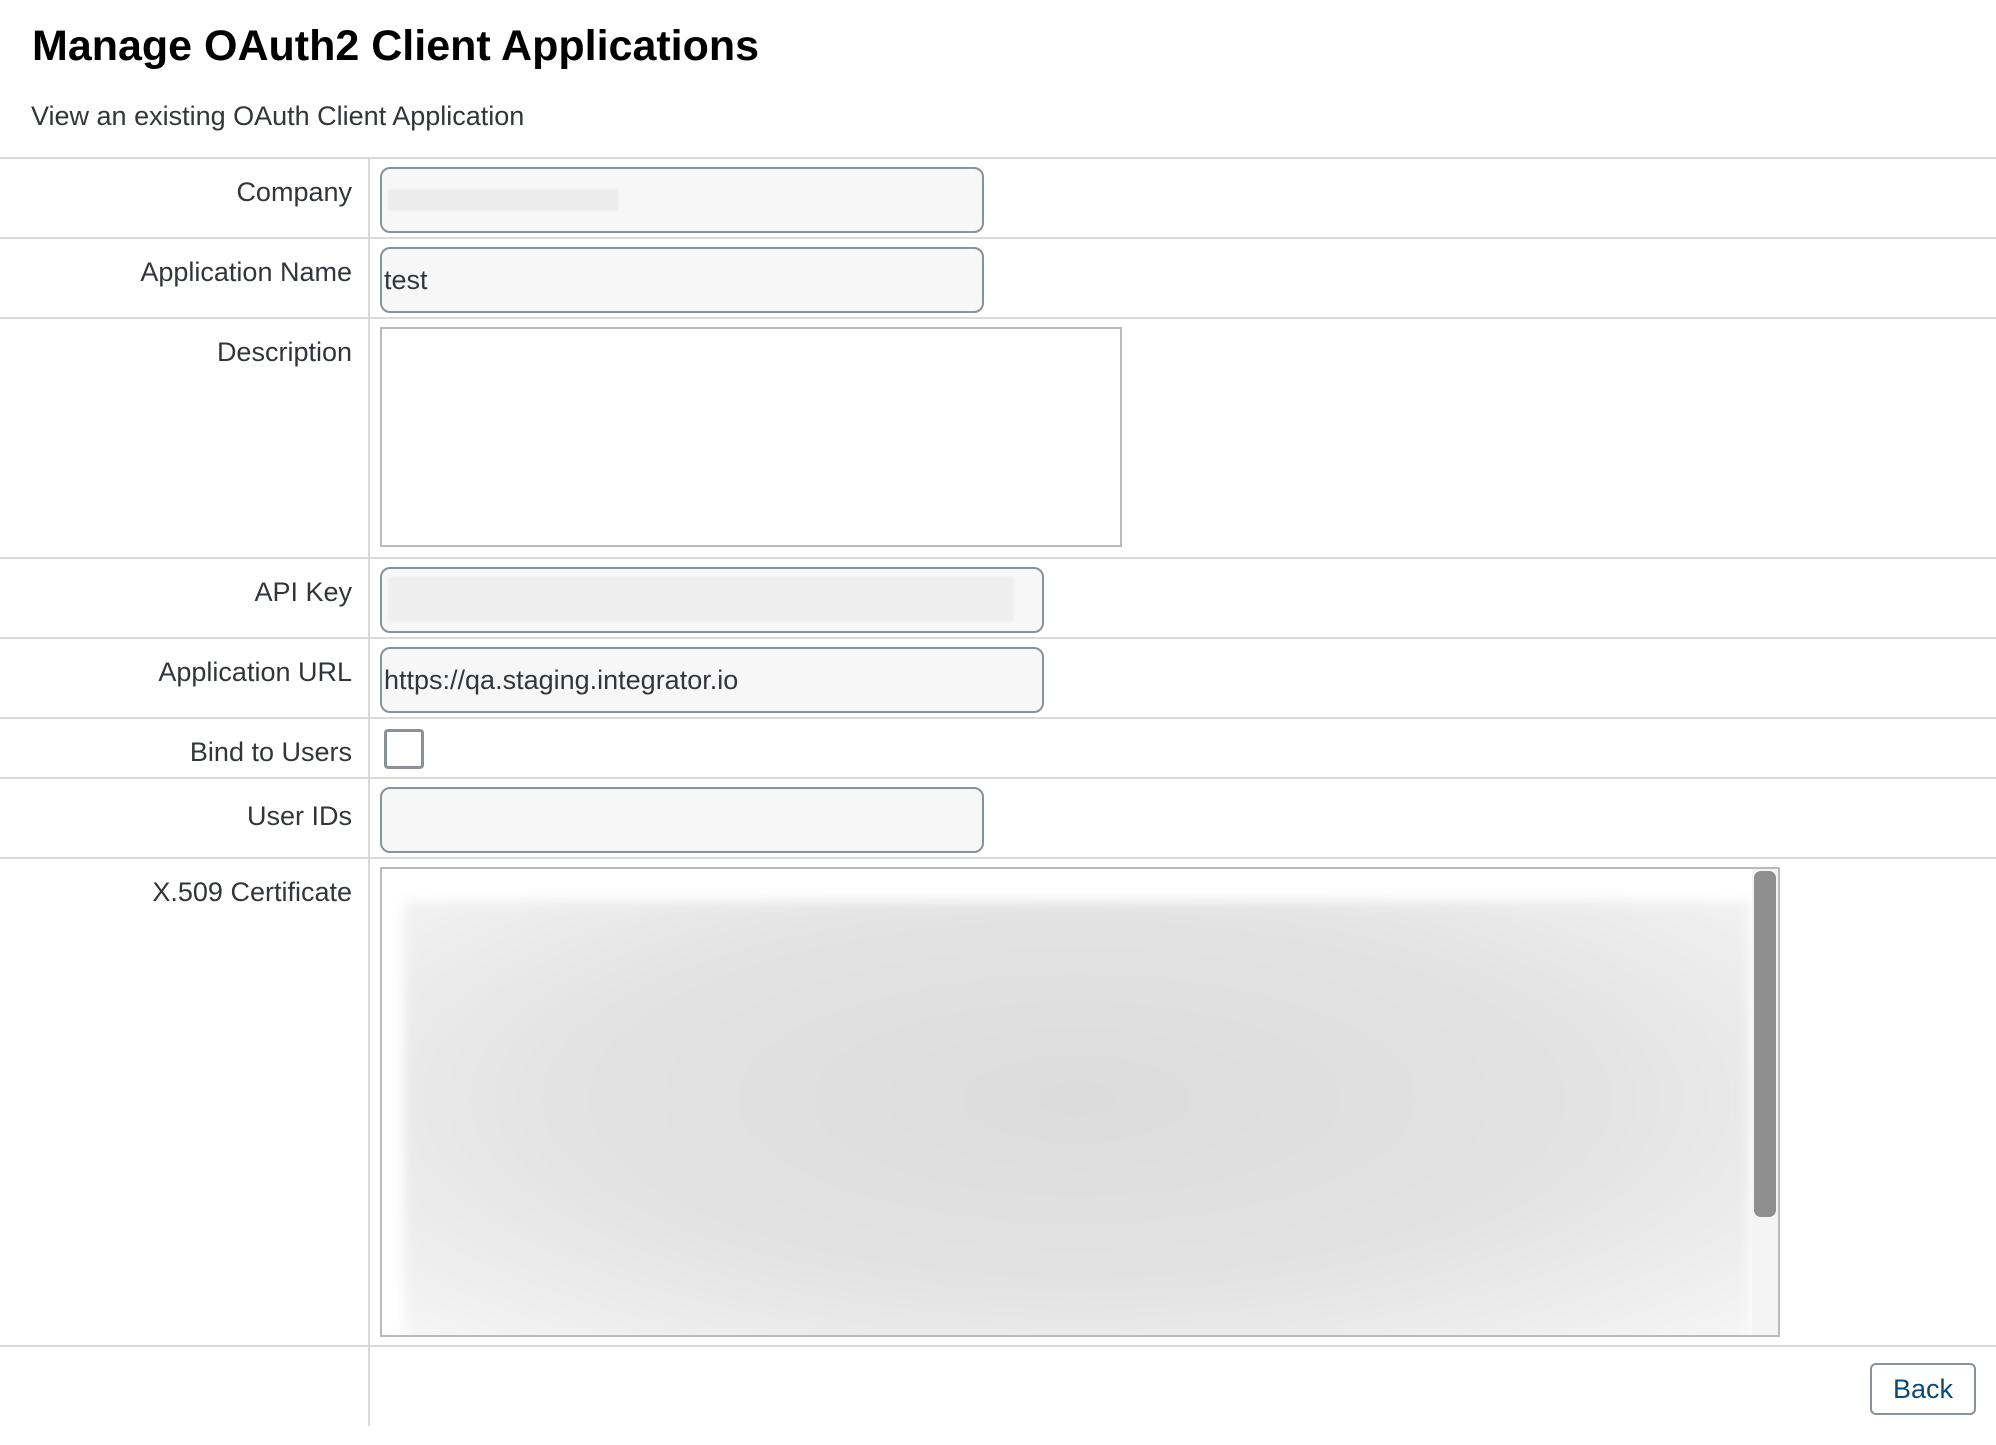 This screenshot has height=1445, width=1996. I want to click on application-url-row: Application URL, so click(998, 677).